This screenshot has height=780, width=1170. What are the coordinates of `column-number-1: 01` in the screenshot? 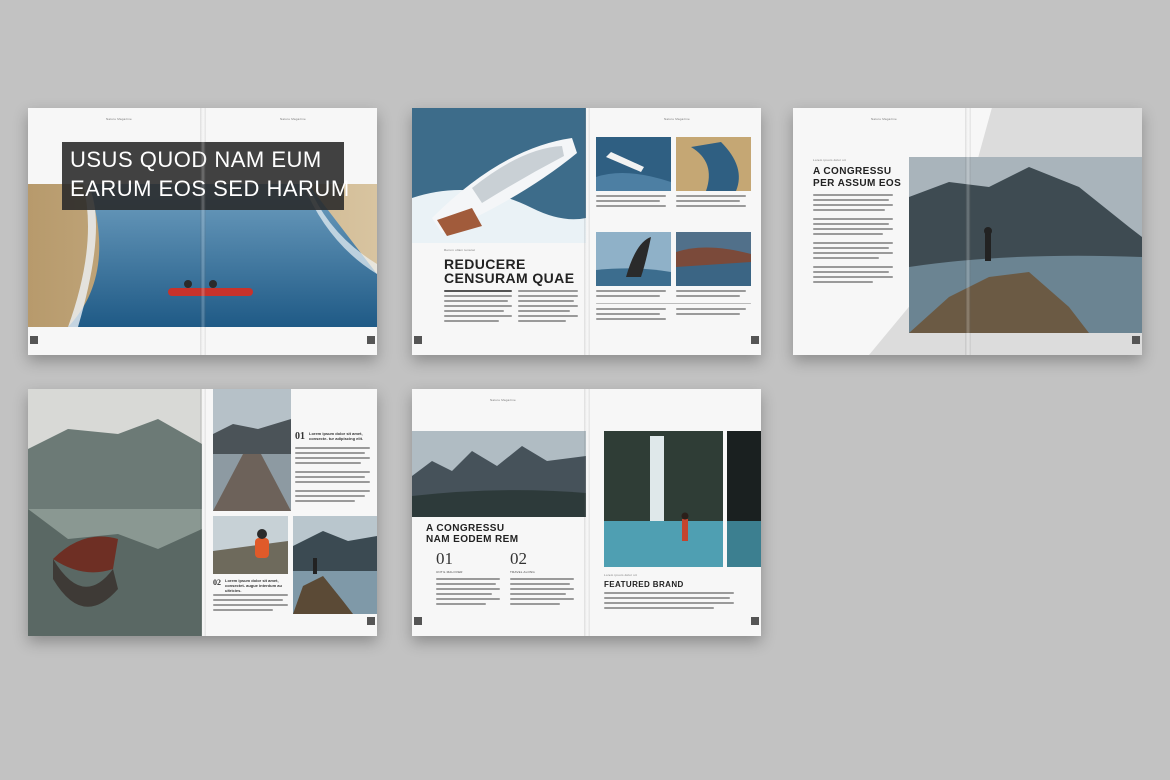 It's located at (444, 558).